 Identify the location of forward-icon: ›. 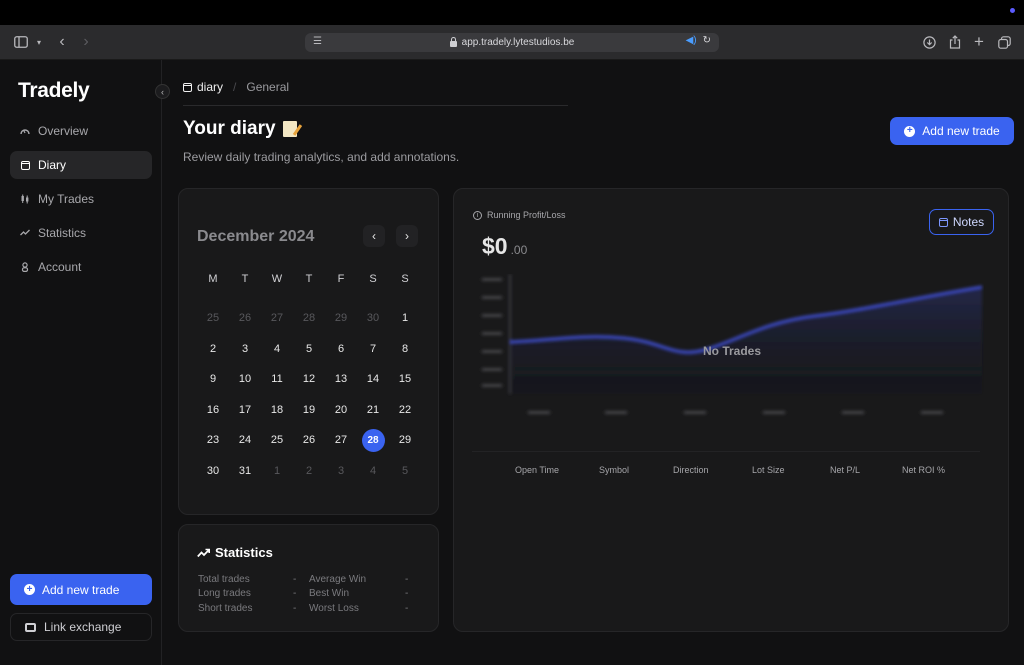
(86, 42).